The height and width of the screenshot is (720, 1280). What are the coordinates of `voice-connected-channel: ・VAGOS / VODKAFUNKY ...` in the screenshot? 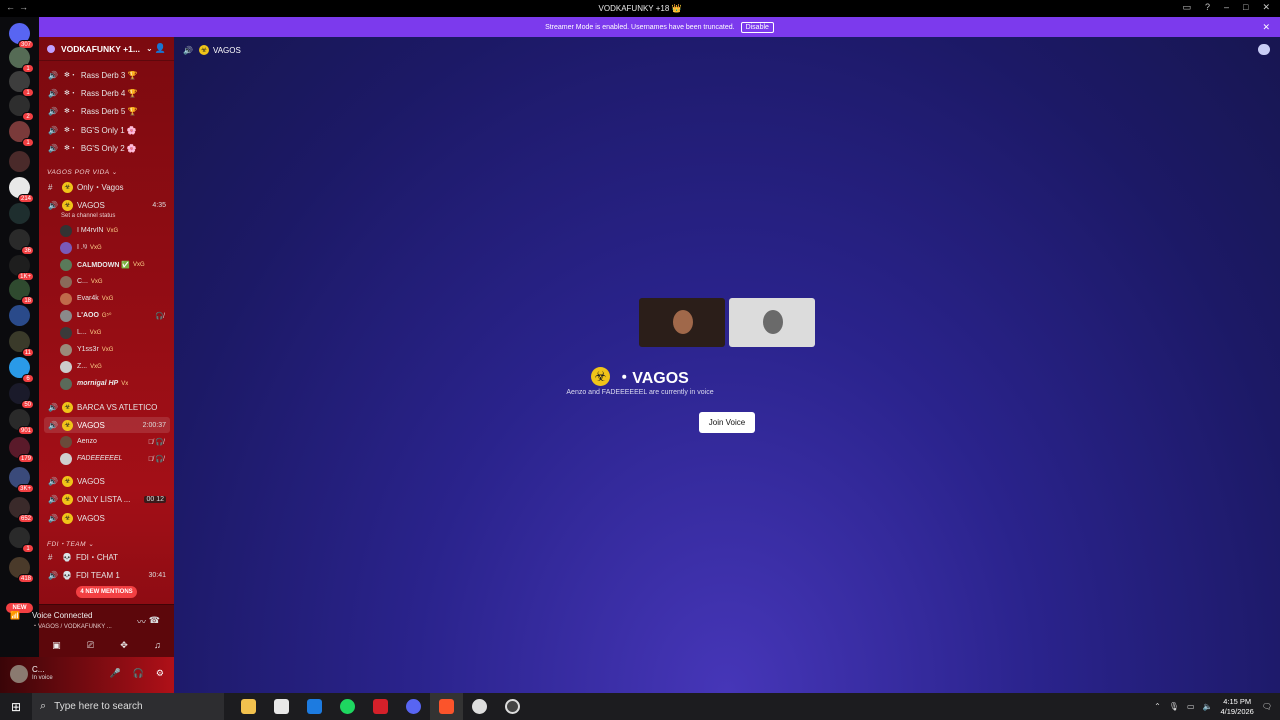 It's located at (72, 625).